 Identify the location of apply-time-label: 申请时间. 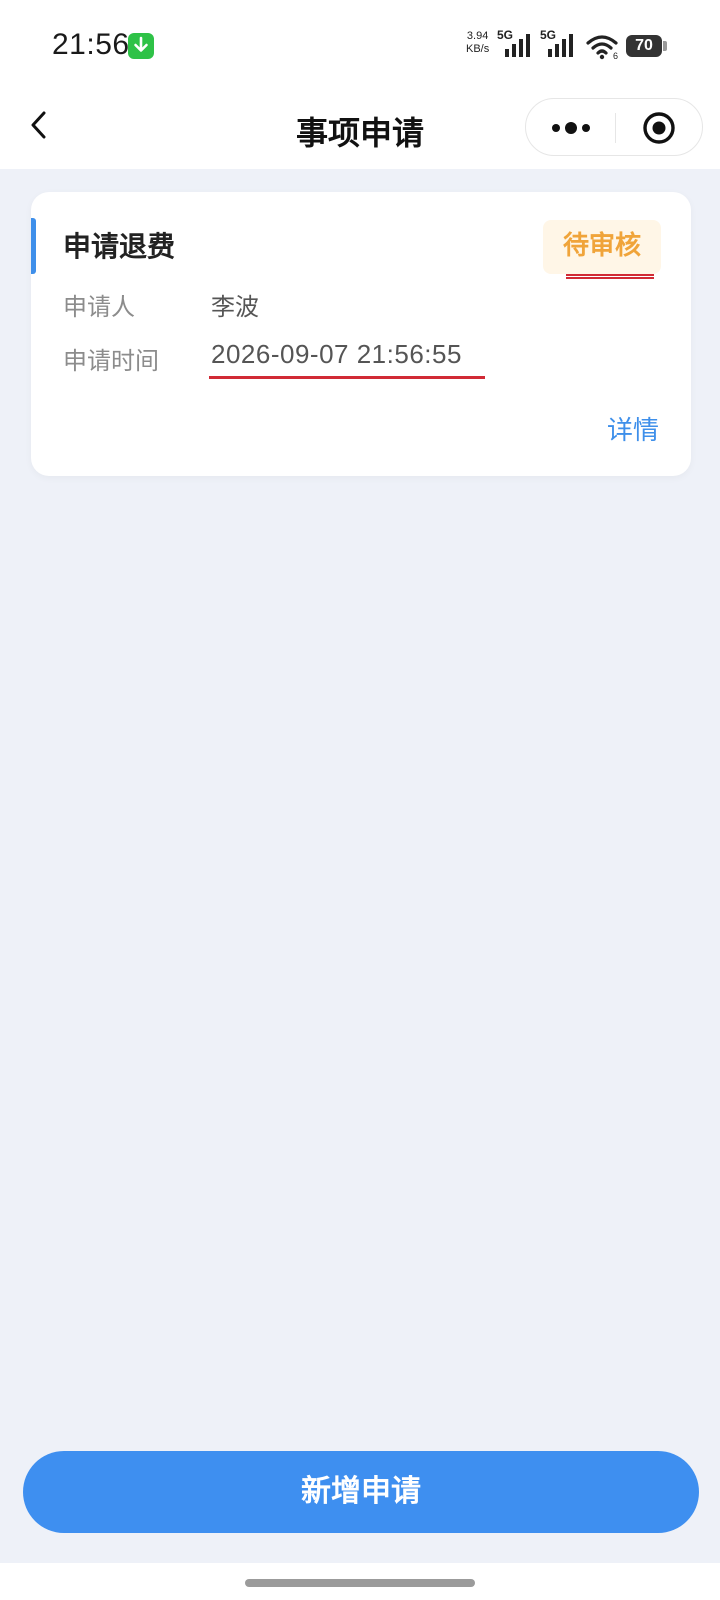
(111, 361).